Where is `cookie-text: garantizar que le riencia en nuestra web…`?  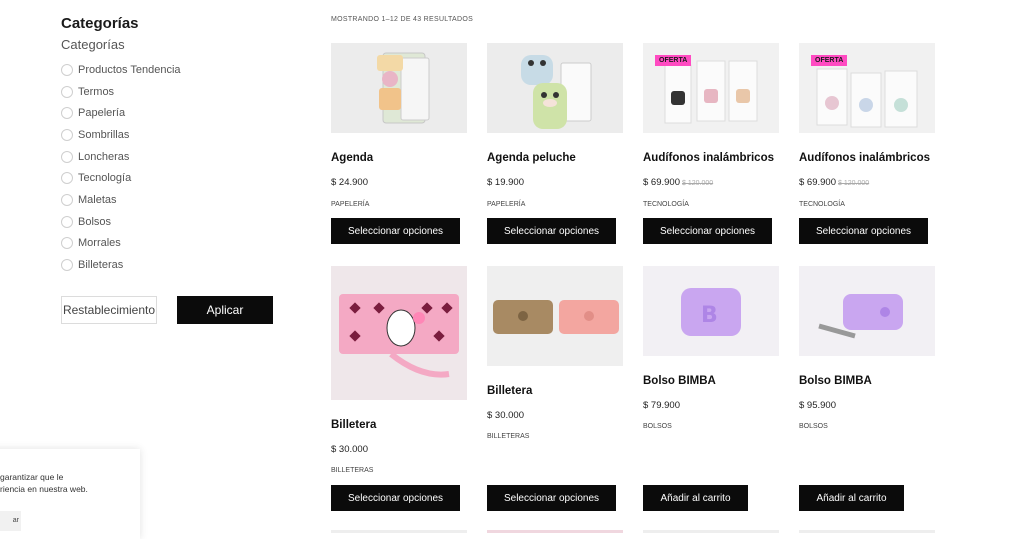 cookie-text: garantizar que le riencia en nuestra web… is located at coordinates (44, 483).